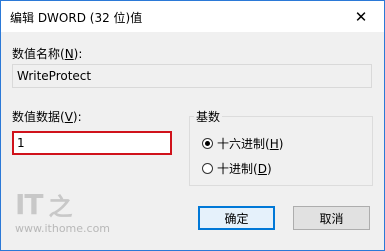 The width and height of the screenshot is (385, 251). Describe the element at coordinates (207, 168) in the screenshot. I see `radio-button-unchecked-icon` at that location.